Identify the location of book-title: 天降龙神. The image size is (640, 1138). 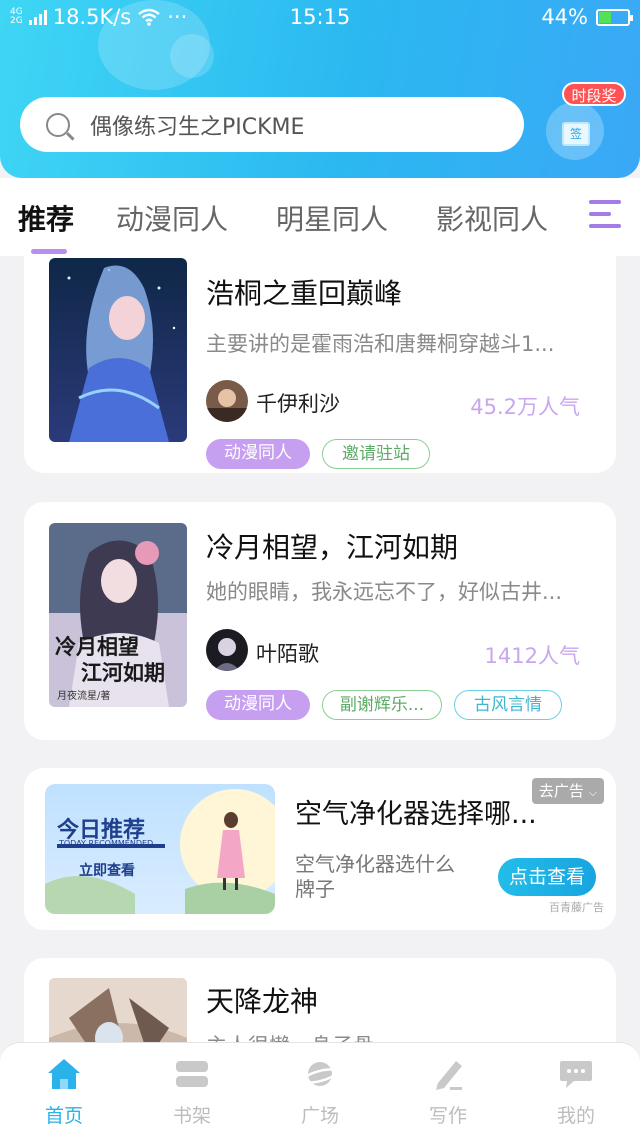
(262, 1001).